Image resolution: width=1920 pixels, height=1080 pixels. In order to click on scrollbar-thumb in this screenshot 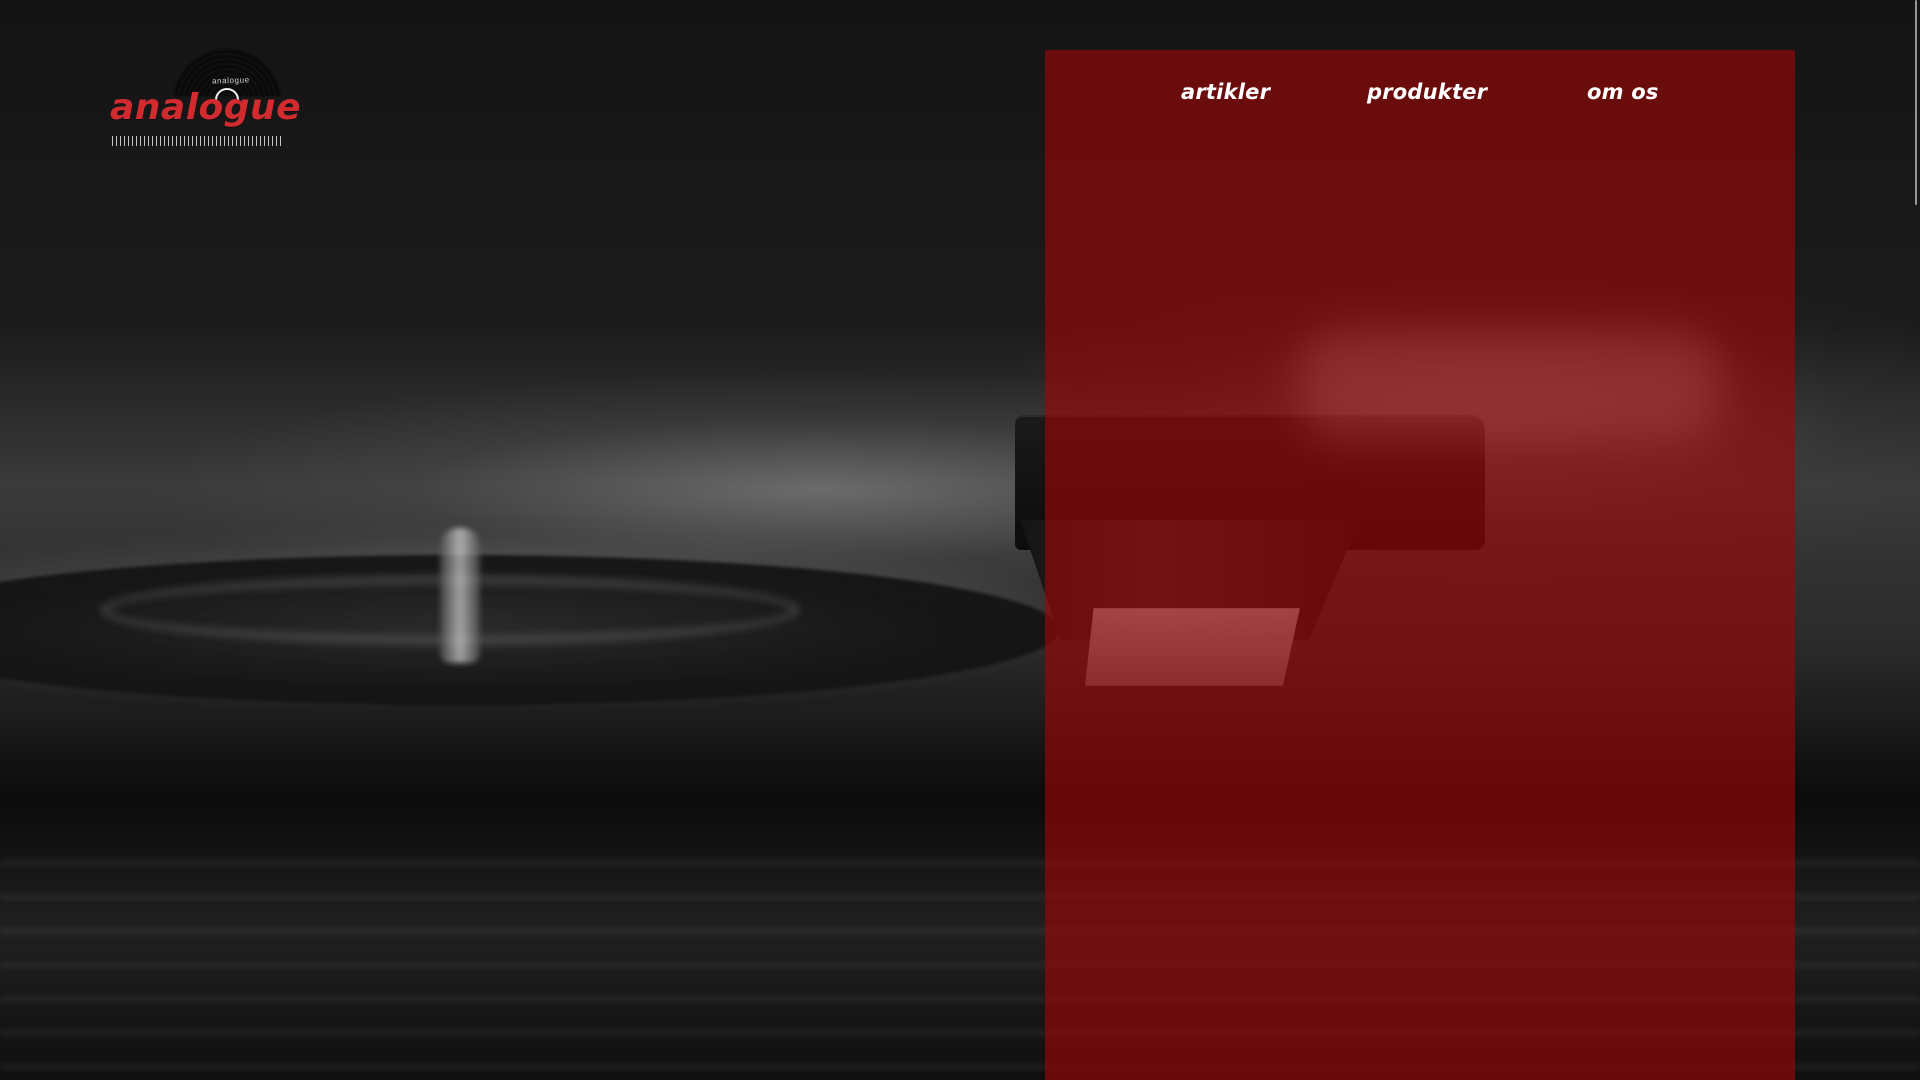, I will do `click(1916, 102)`.